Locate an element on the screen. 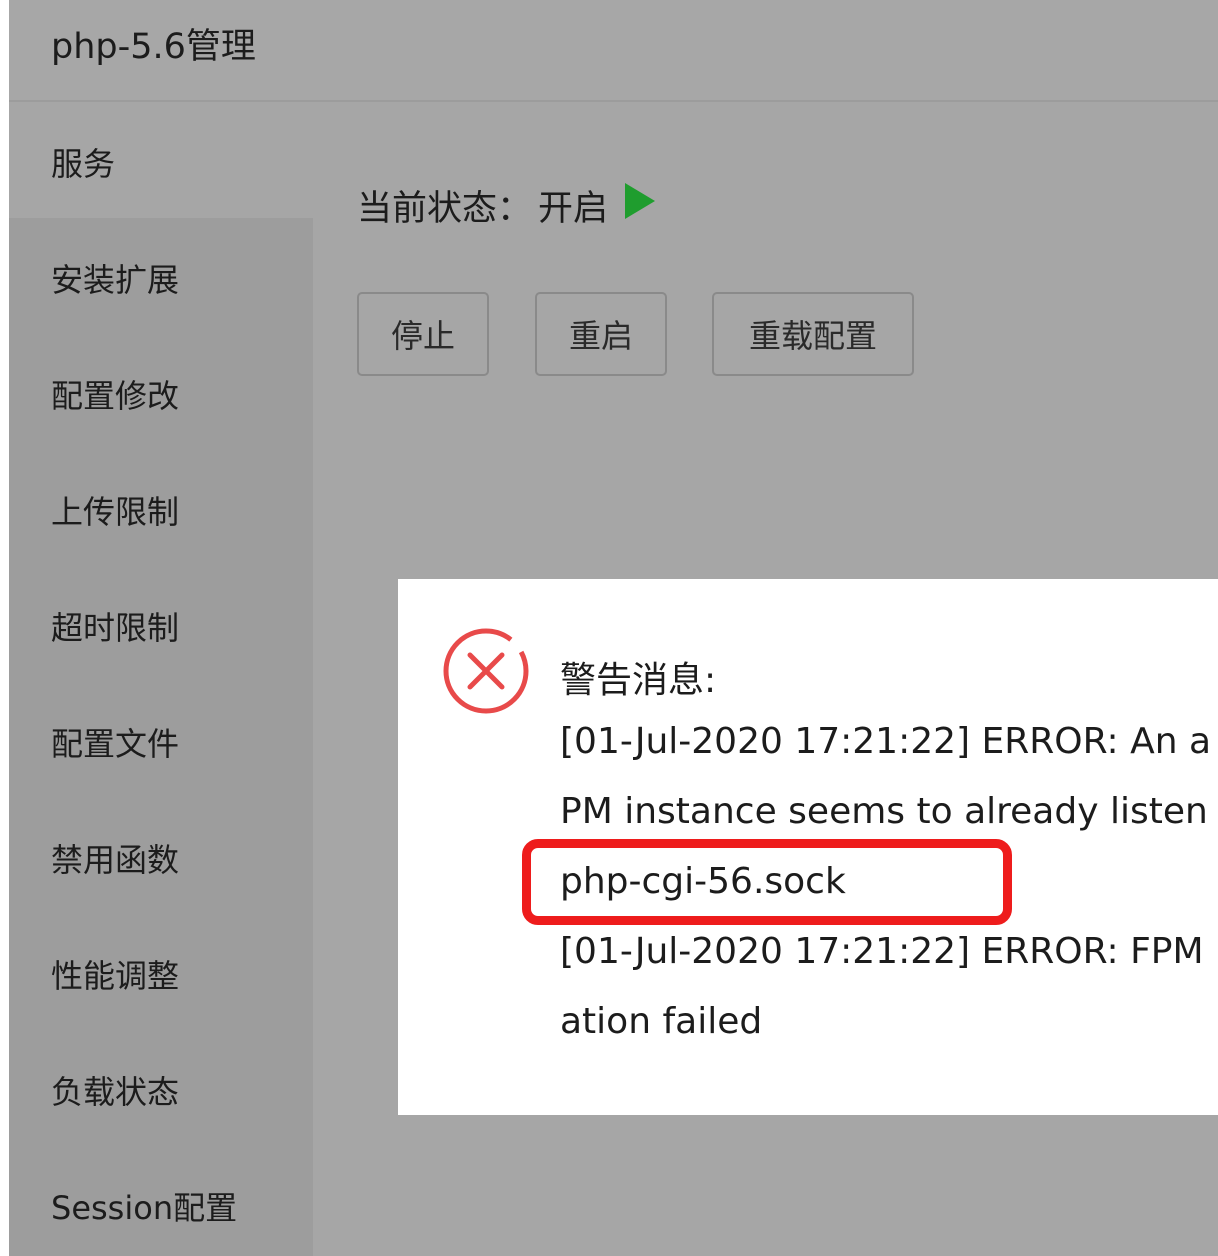  status-value: 开启 is located at coordinates (573, 209).